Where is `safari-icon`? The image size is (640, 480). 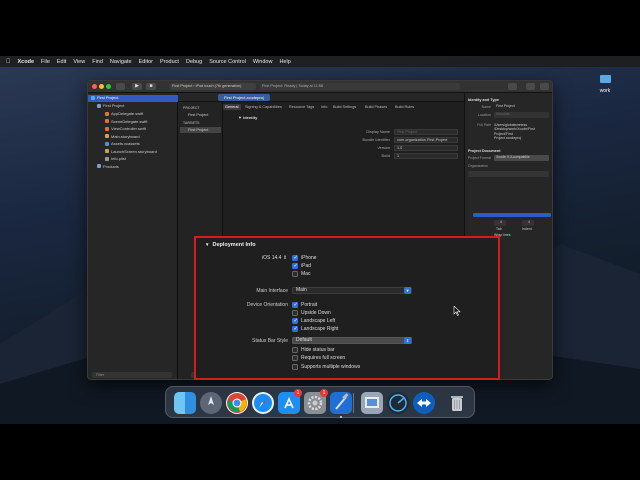 safari-icon is located at coordinates (263, 403).